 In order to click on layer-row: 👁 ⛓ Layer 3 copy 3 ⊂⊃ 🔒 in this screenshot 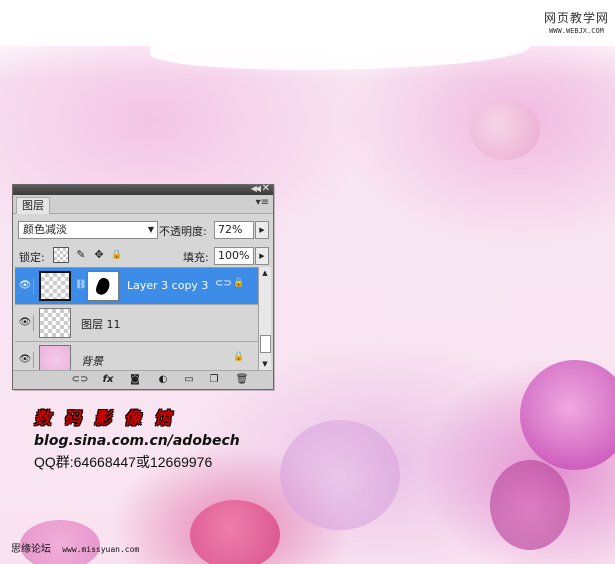, I will do `click(136, 286)`.